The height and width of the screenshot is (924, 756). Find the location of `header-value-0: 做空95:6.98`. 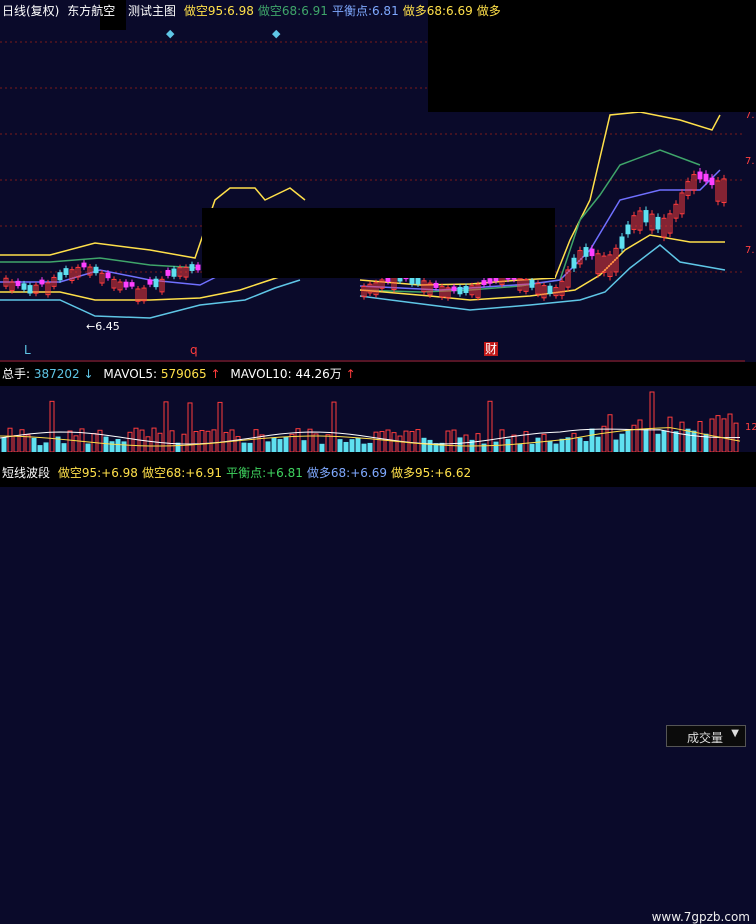

header-value-0: 做空95:6.98 is located at coordinates (219, 11).